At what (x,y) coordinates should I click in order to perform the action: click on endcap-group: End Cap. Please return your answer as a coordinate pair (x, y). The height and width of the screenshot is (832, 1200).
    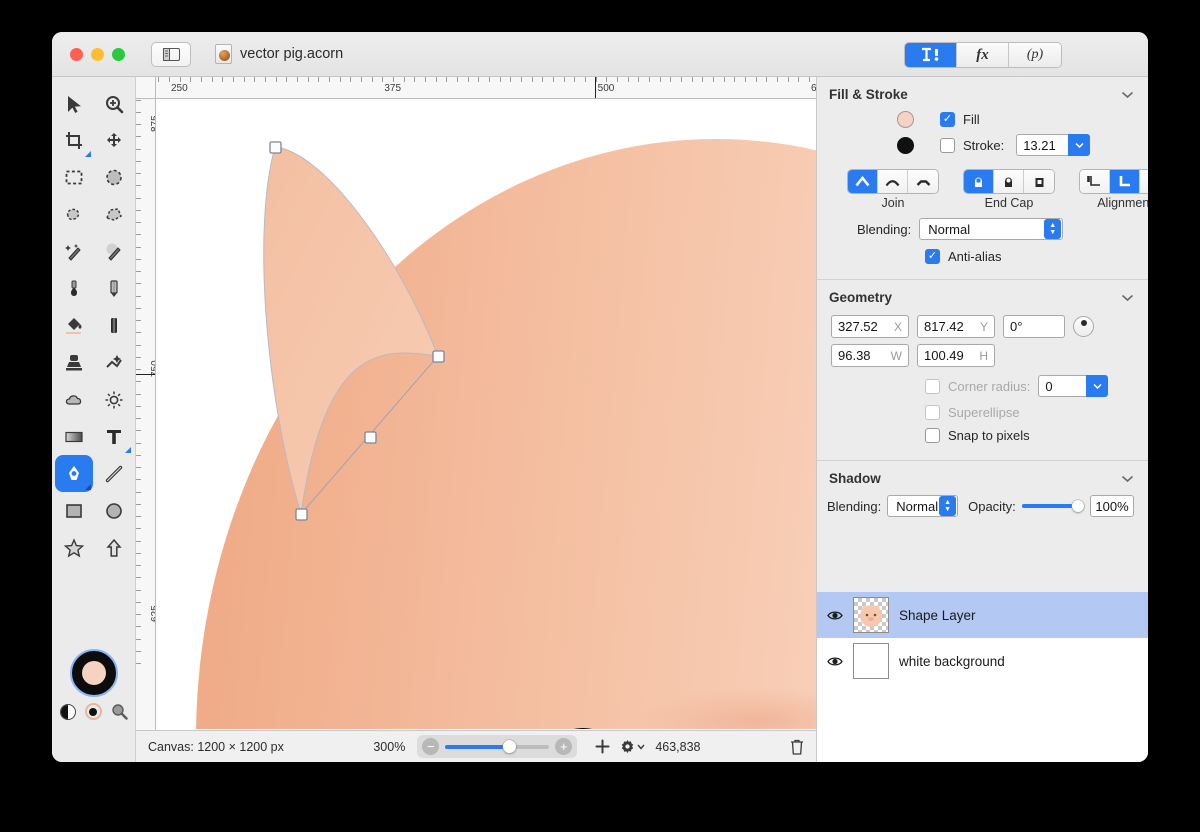
    Looking at the image, I should click on (1009, 189).